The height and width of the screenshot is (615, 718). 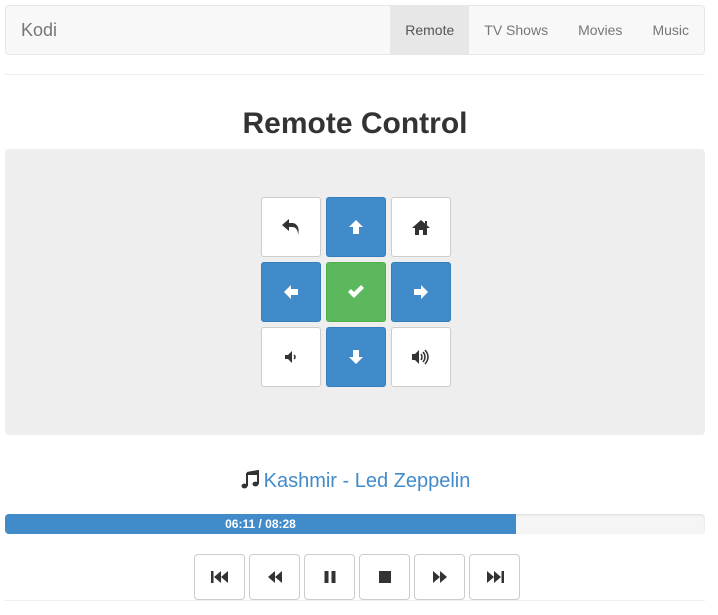 I want to click on playback-progress: 06:11 / 08:28, so click(x=355, y=524).